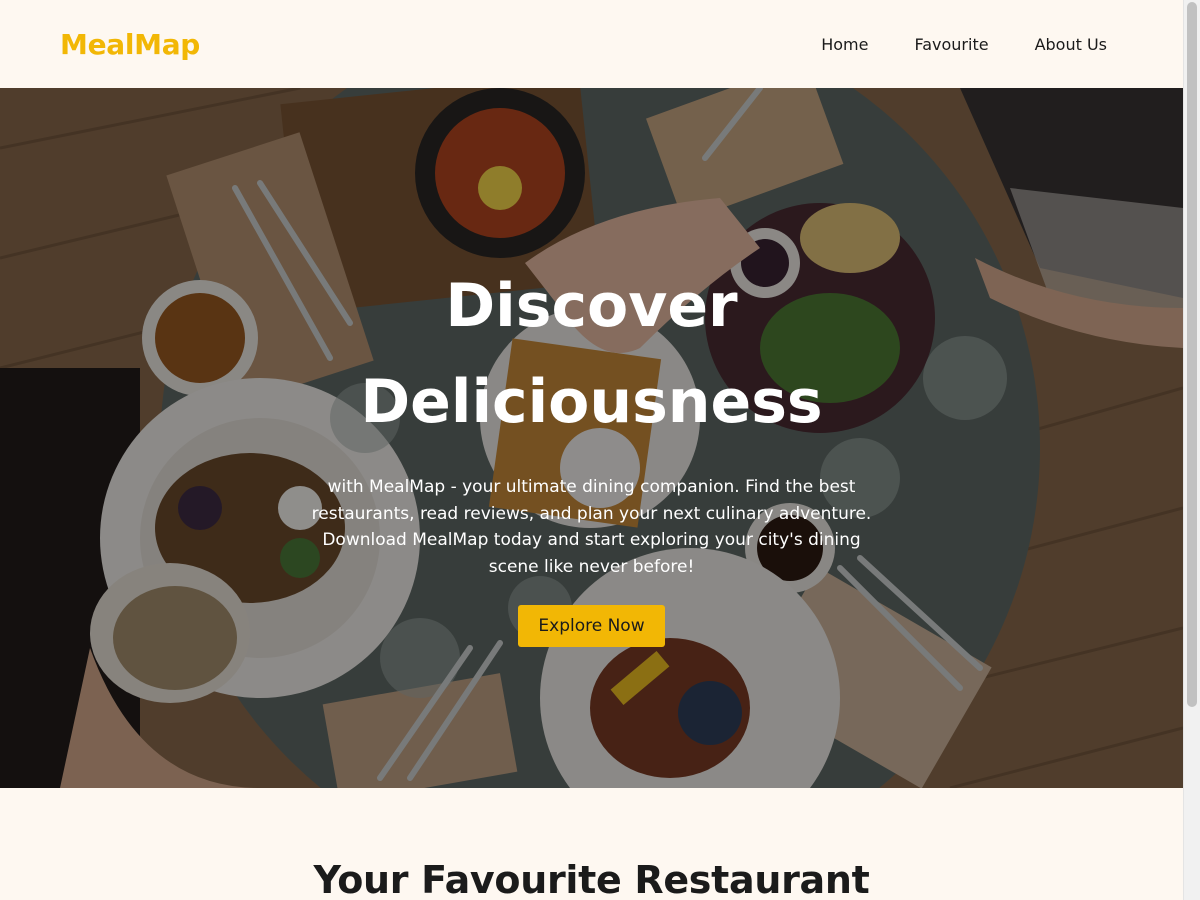  What do you see at coordinates (130, 44) in the screenshot?
I see `logo: MealMap` at bounding box center [130, 44].